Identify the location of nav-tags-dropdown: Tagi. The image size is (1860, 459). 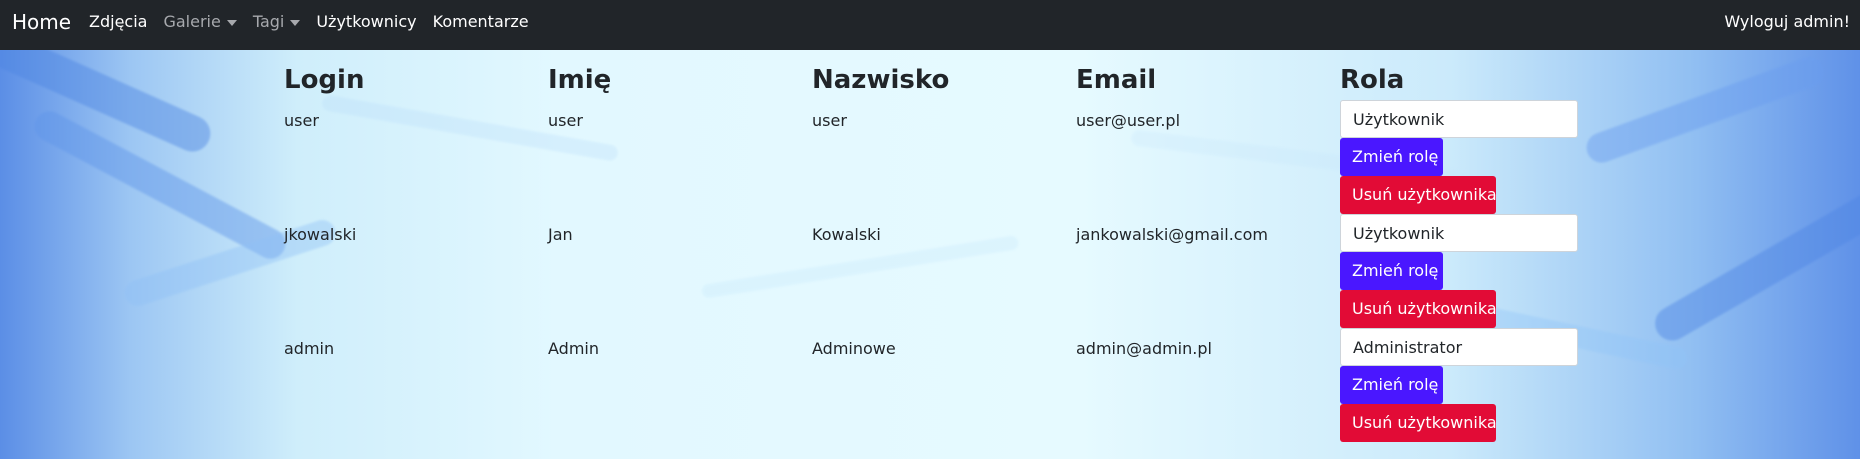
(277, 22).